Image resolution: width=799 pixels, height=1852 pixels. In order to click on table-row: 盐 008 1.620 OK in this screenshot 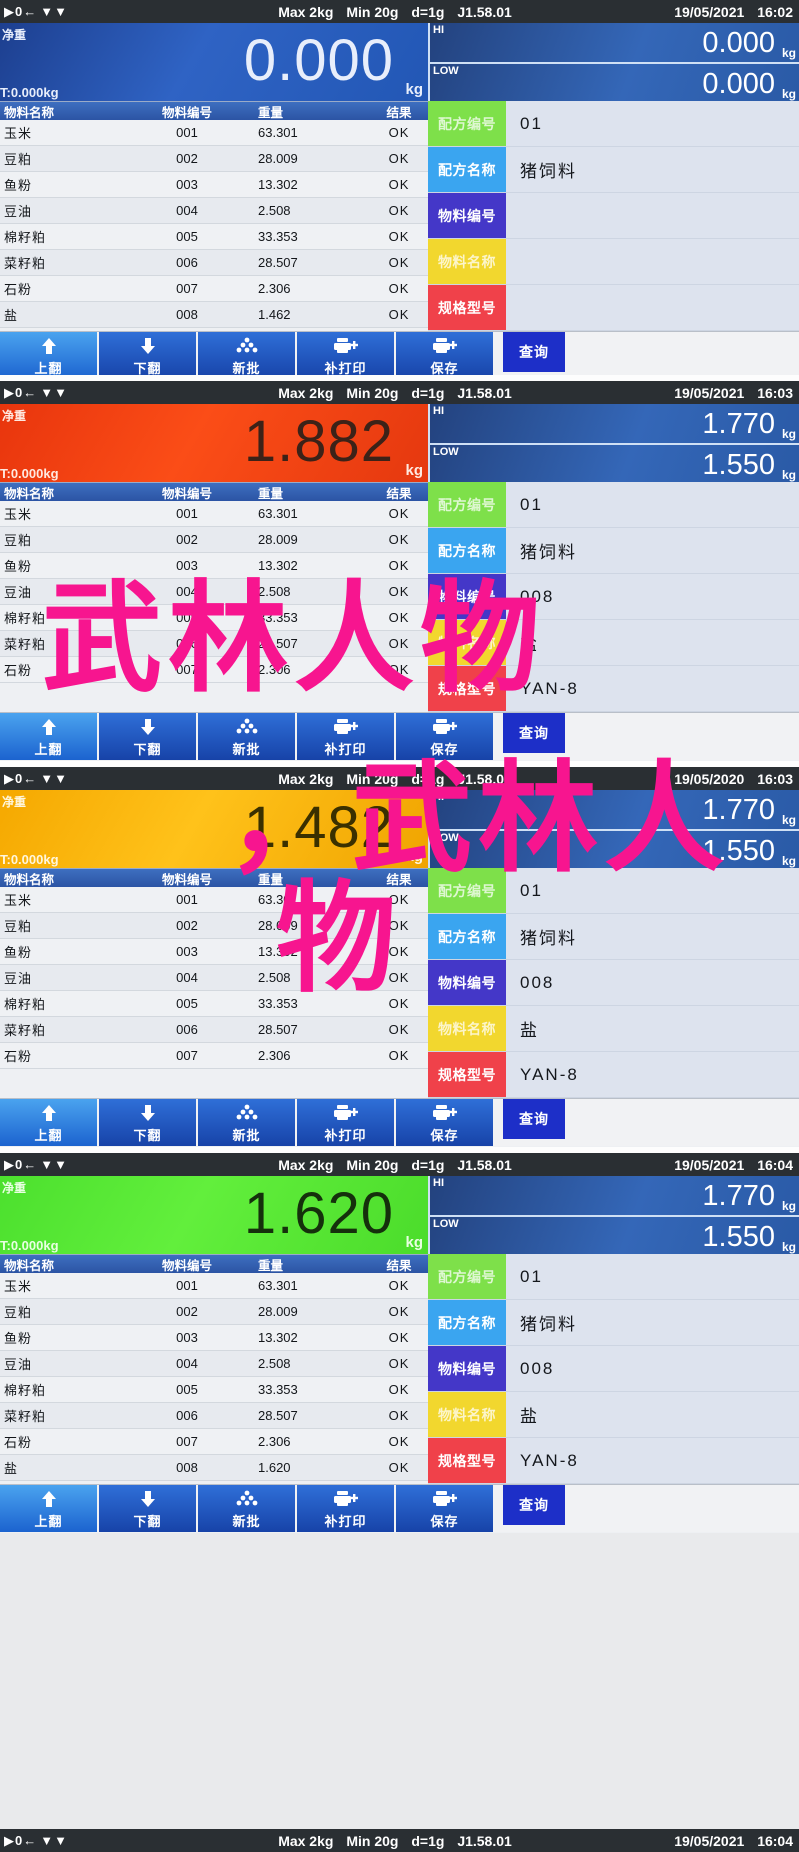, I will do `click(214, 1468)`.